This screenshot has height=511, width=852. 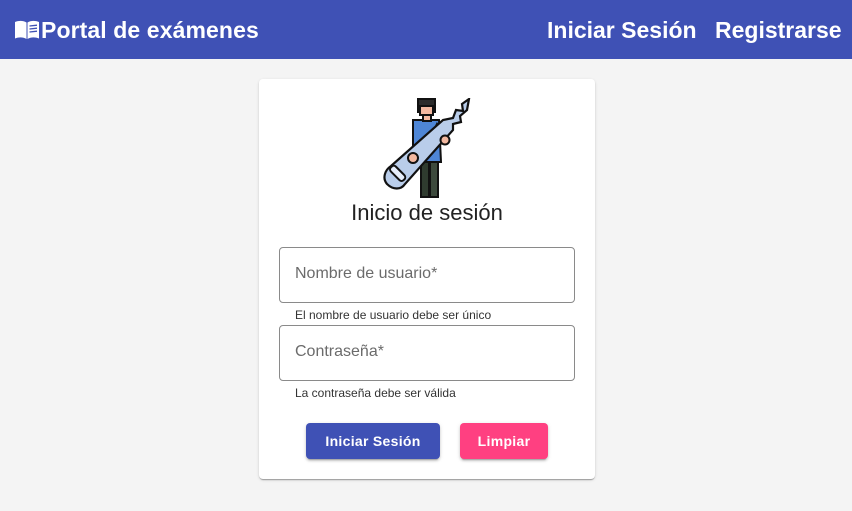 What do you see at coordinates (27, 30) in the screenshot?
I see `book-open-icon` at bounding box center [27, 30].